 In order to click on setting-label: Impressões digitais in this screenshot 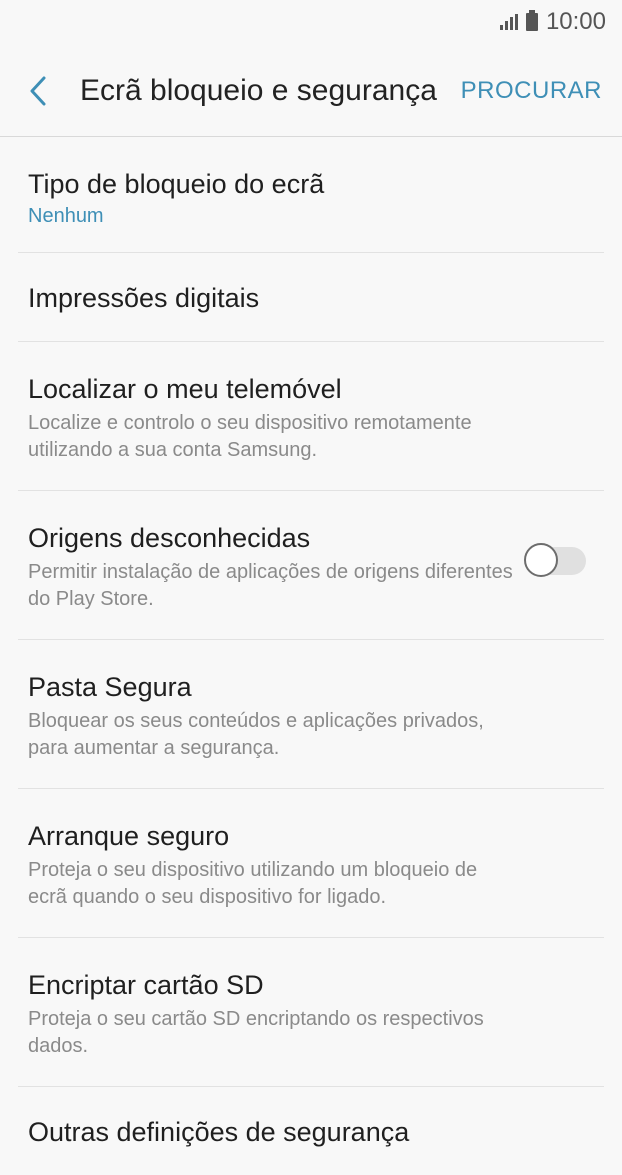, I will do `click(144, 298)`.